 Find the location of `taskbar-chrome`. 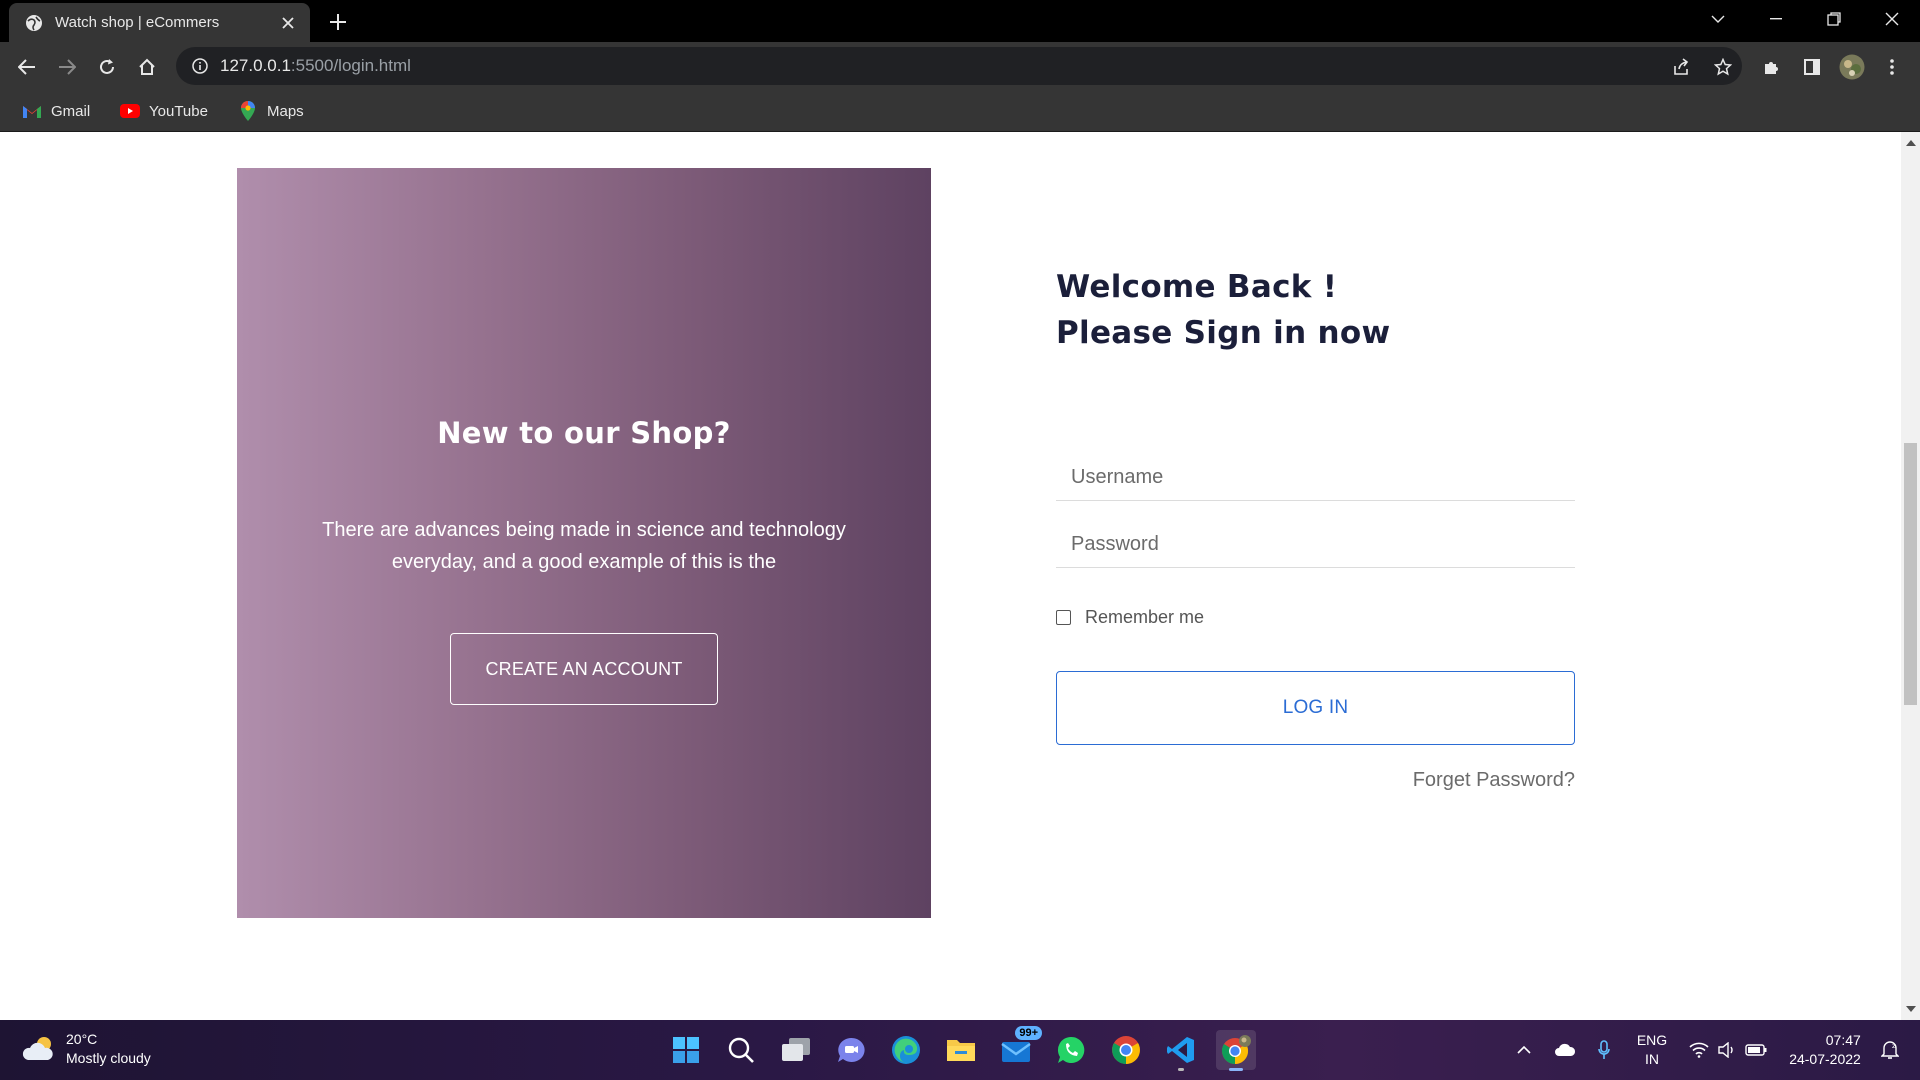

taskbar-chrome is located at coordinates (1126, 1050).